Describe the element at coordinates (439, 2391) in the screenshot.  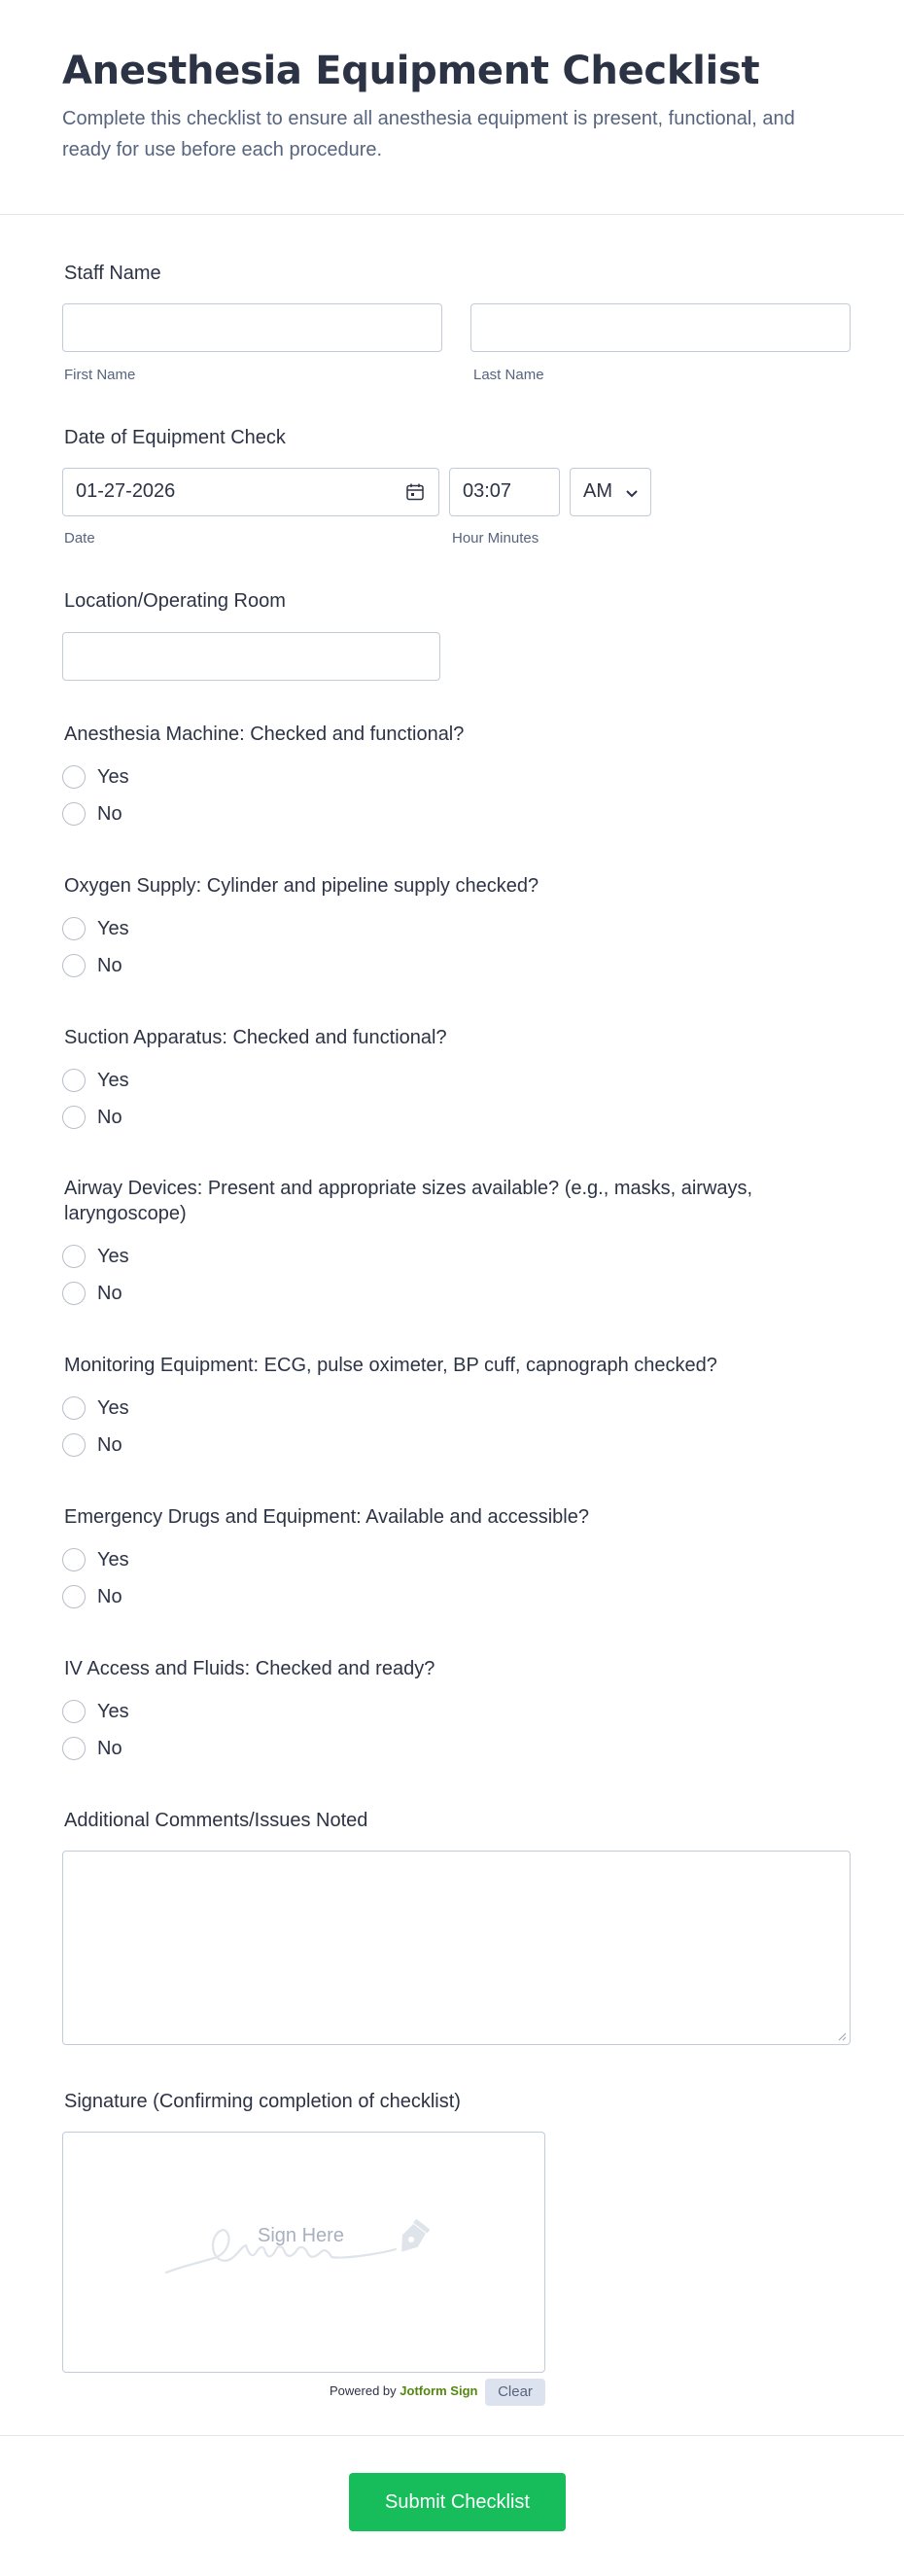
I see `jotform-sign-brand: Jotform Sign` at that location.